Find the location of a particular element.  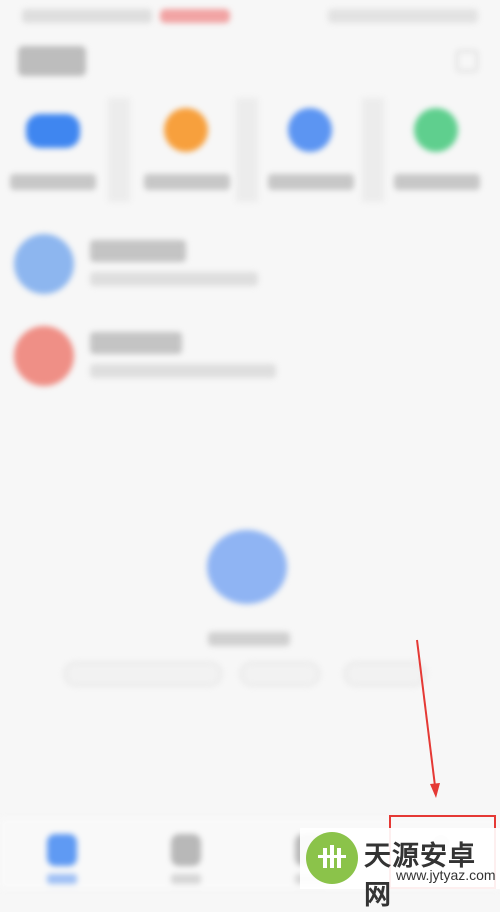

phone-icon is located at coordinates (436, 130).